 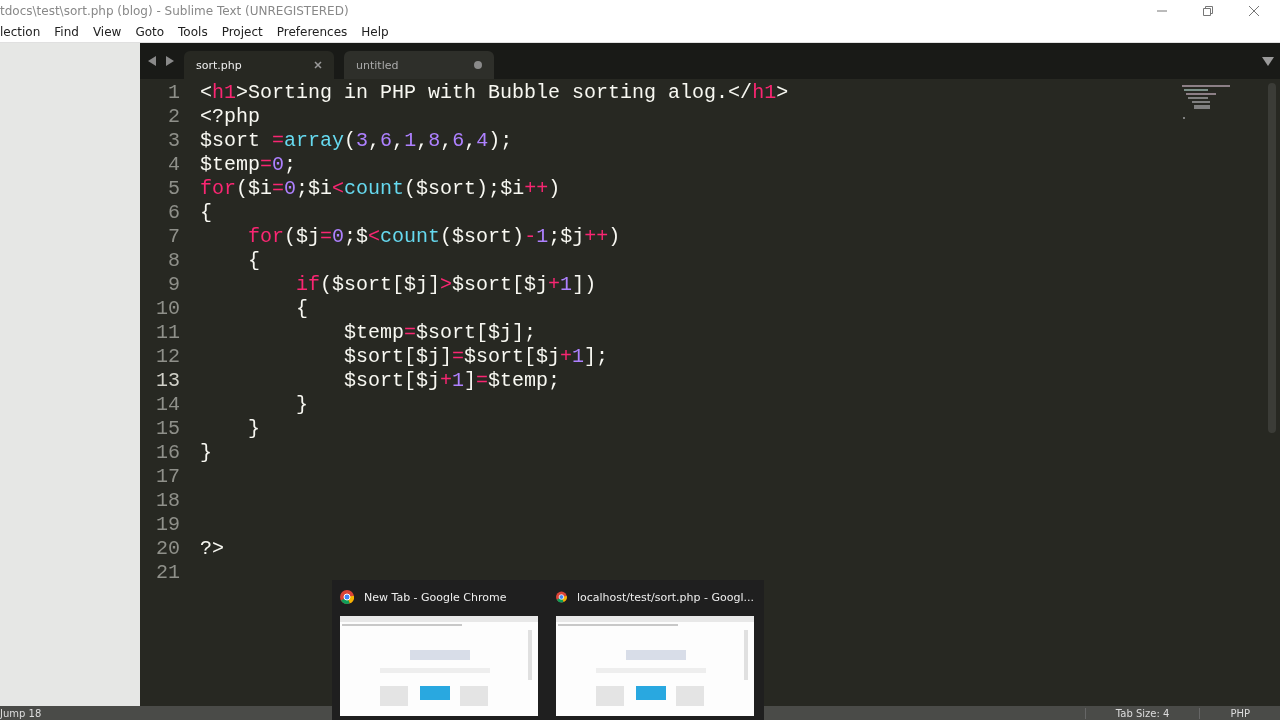 What do you see at coordinates (476, 356) in the screenshot?
I see `code-line: $sort[$j]=$sort[$j+1];` at bounding box center [476, 356].